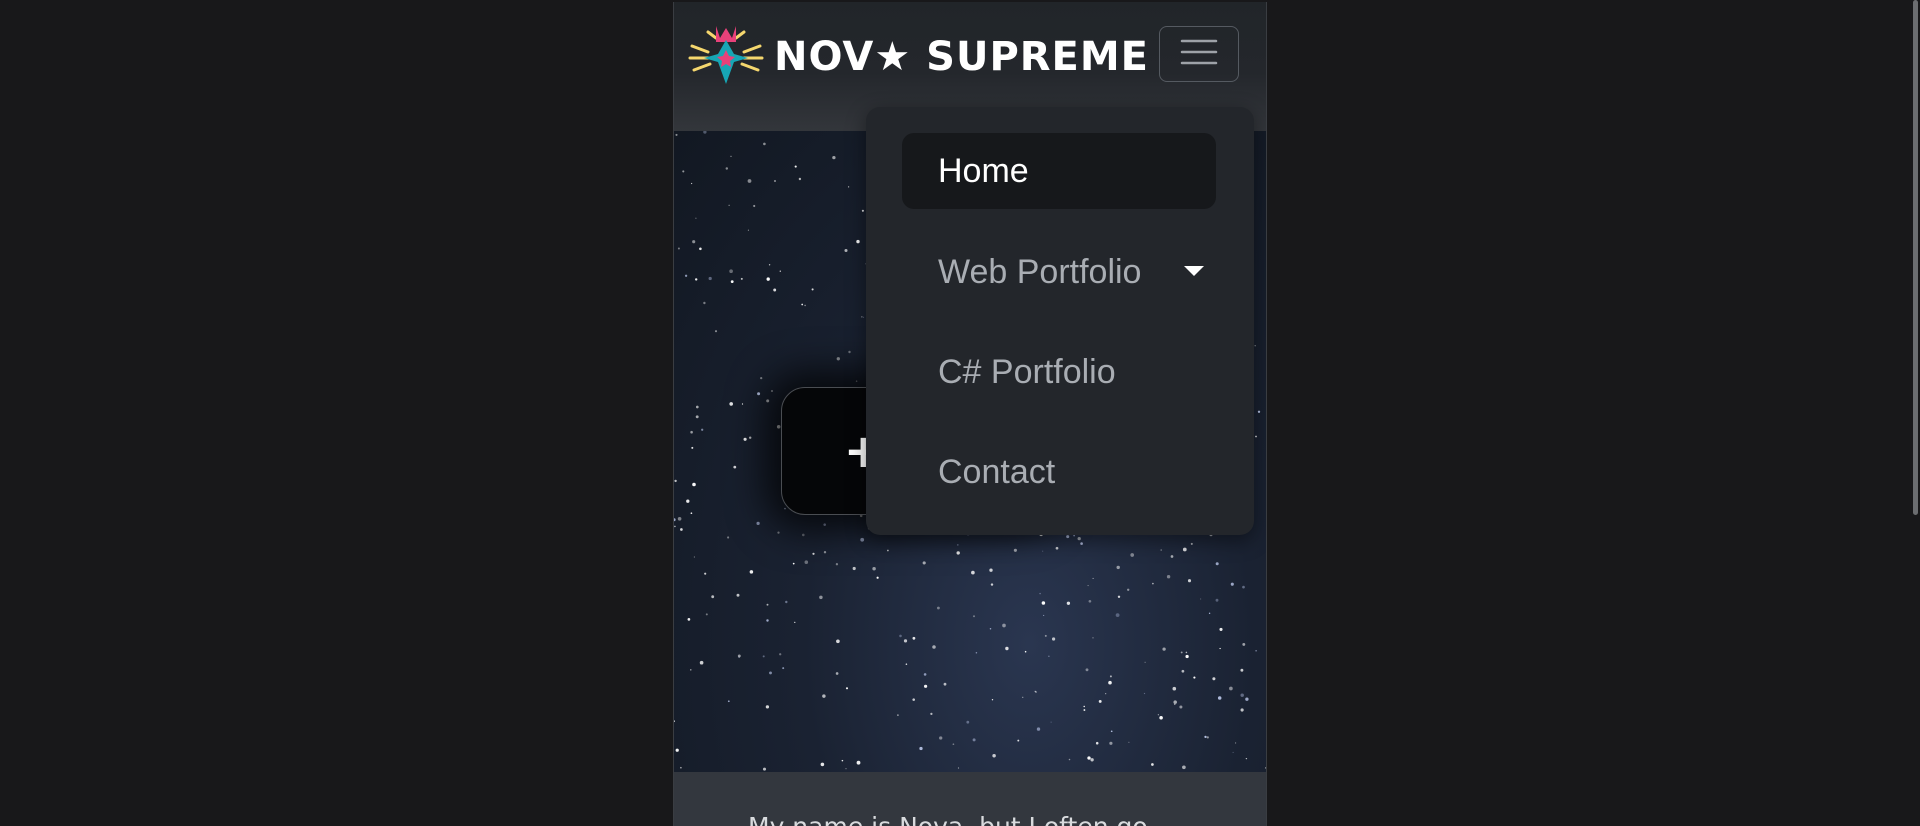 Image resolution: width=1920 pixels, height=826 pixels. Describe the element at coordinates (1915, 257) in the screenshot. I see `page-scrollbar` at that location.